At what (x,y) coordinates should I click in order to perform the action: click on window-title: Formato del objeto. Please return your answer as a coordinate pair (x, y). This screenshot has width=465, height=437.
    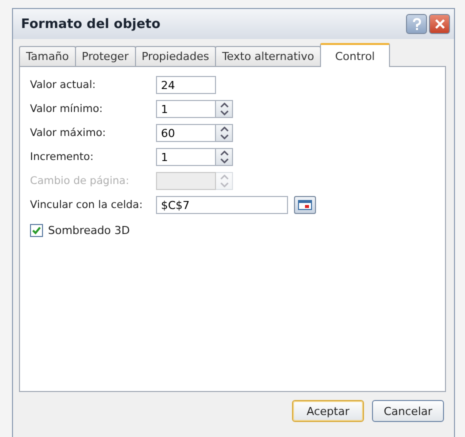
    Looking at the image, I should click on (91, 24).